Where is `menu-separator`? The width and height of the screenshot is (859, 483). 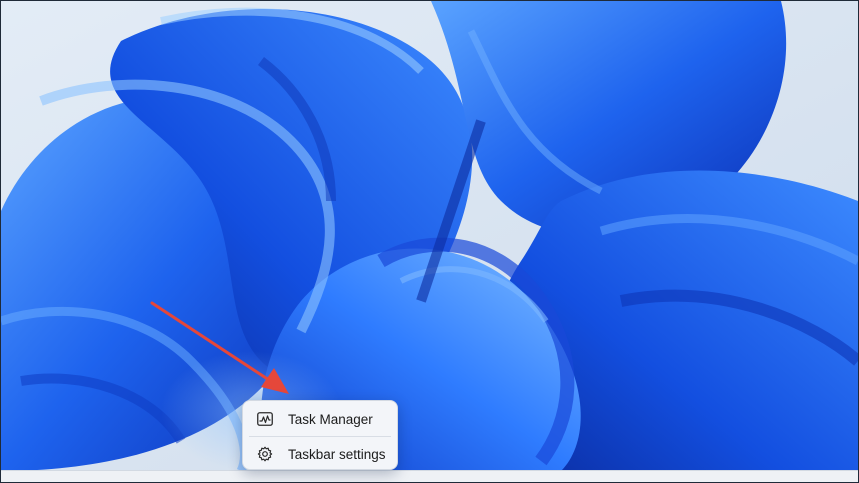
menu-separator is located at coordinates (320, 436).